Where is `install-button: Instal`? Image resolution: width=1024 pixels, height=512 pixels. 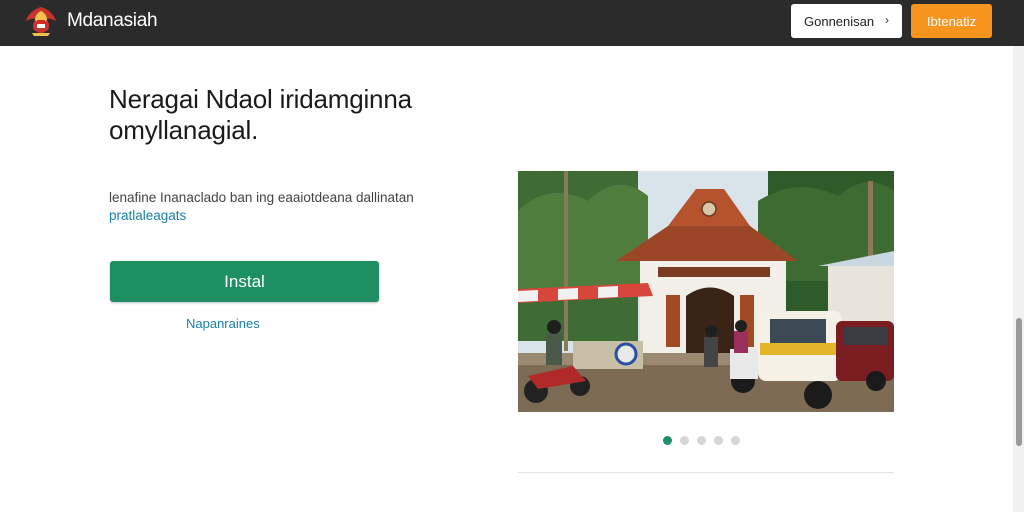
install-button: Instal is located at coordinates (244, 281).